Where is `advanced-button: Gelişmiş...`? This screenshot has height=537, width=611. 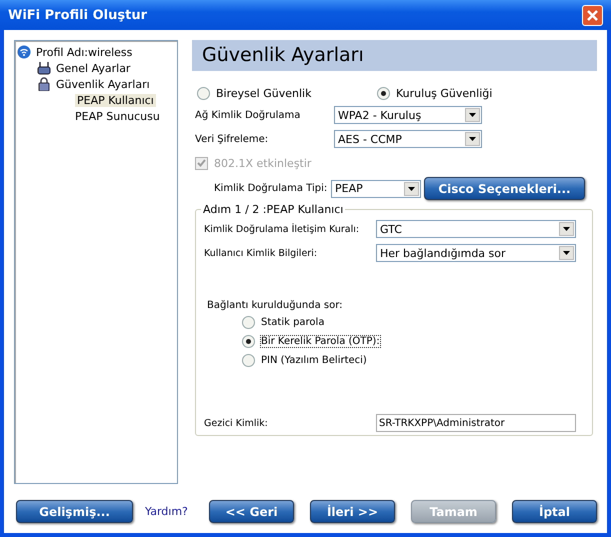 advanced-button: Gelişmiş... is located at coordinates (74, 511).